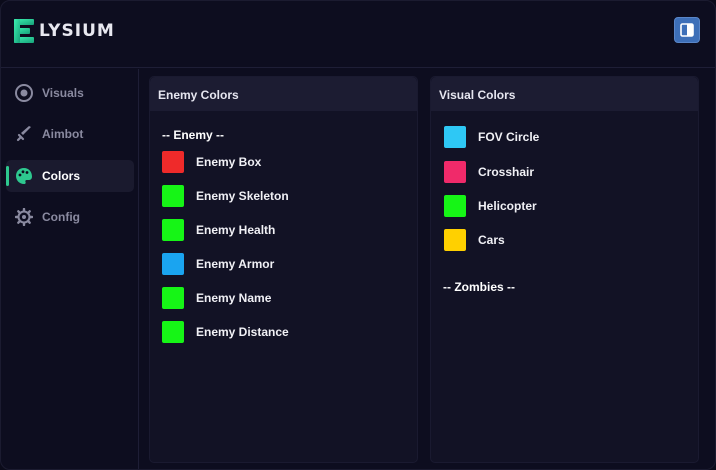 The height and width of the screenshot is (470, 716). What do you see at coordinates (282, 230) in the screenshot?
I see `color-row-enemy-health: Enemy Health` at bounding box center [282, 230].